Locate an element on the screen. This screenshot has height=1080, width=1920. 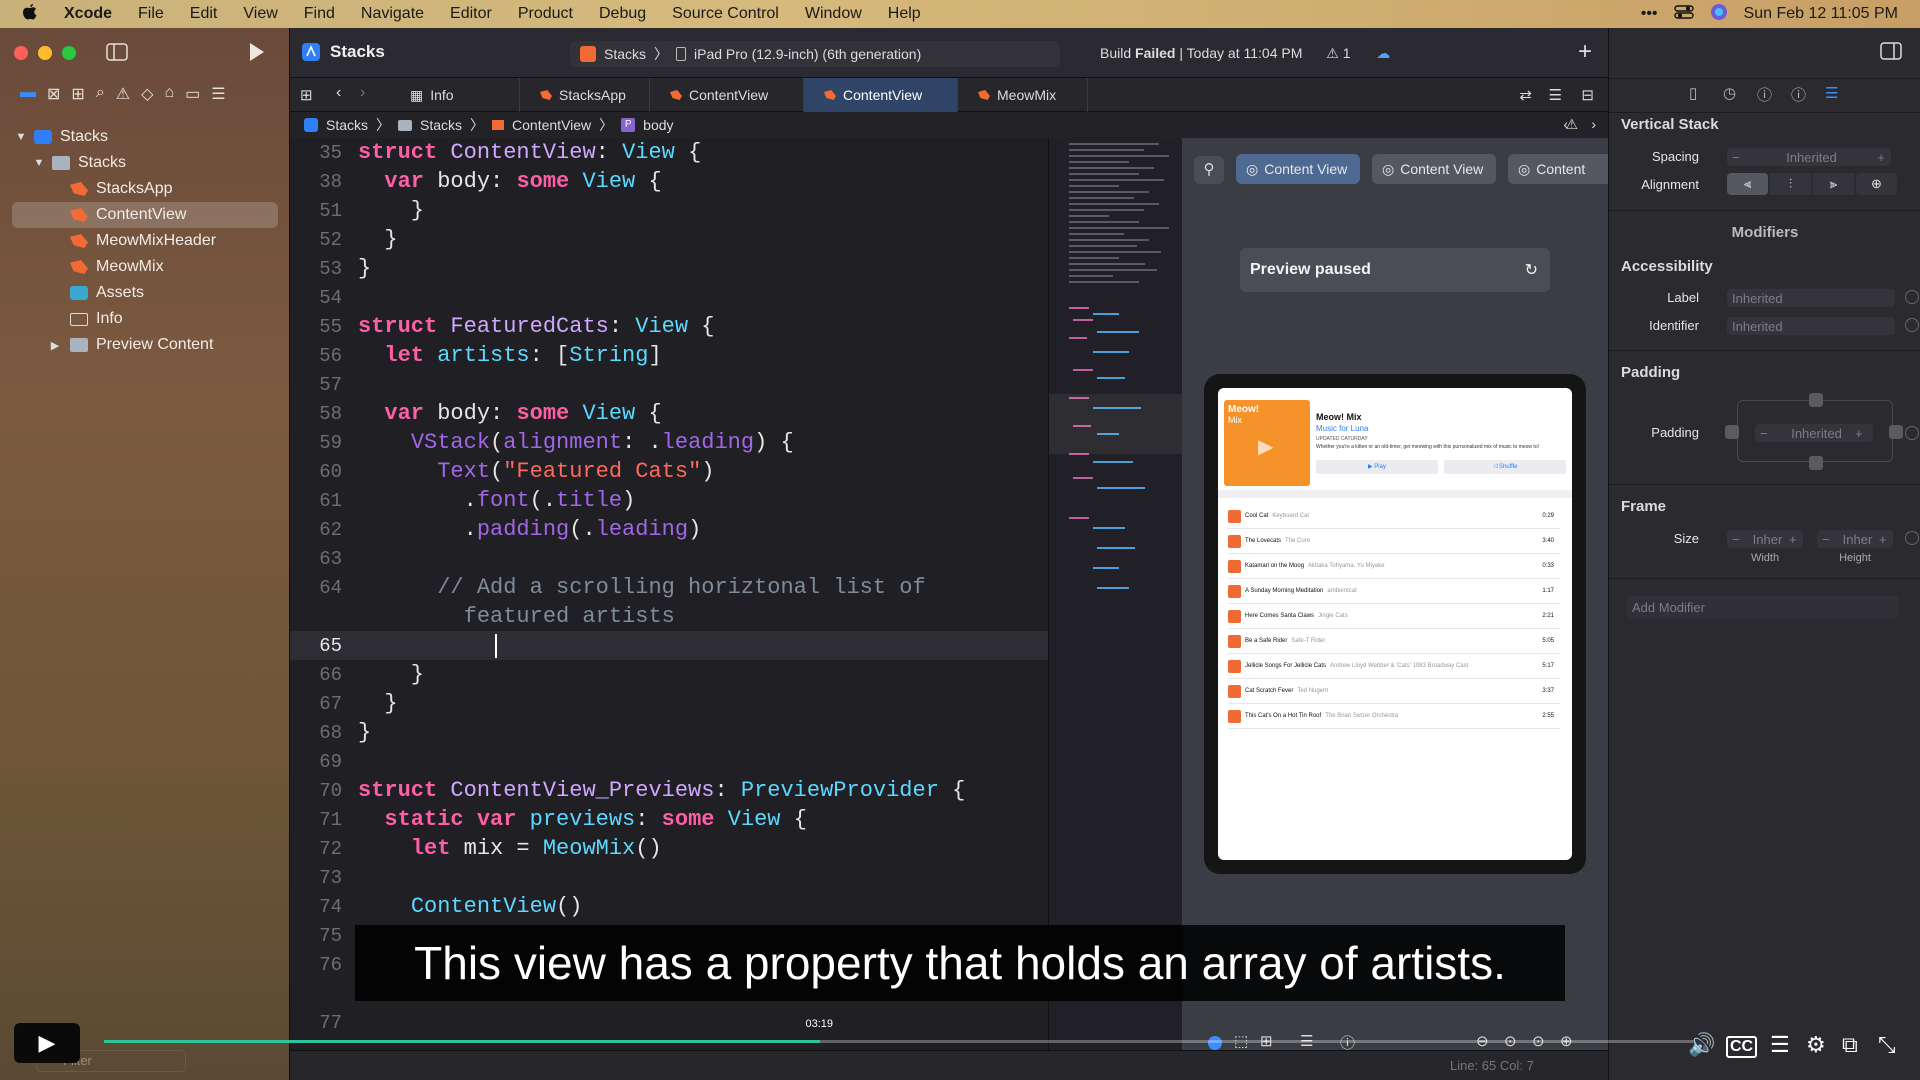
menu-view: View is located at coordinates (260, 14).